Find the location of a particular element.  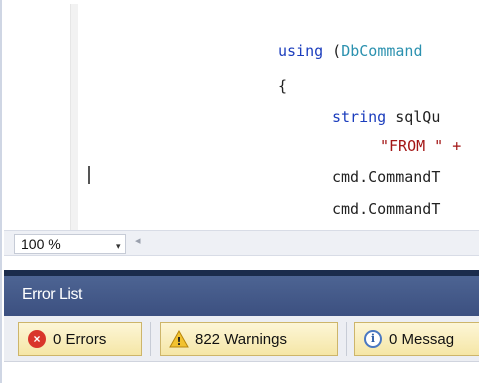

error-list-toolbar: × 0 Errors ! 822 Warnings i 0 Messag is located at coordinates (241, 339).